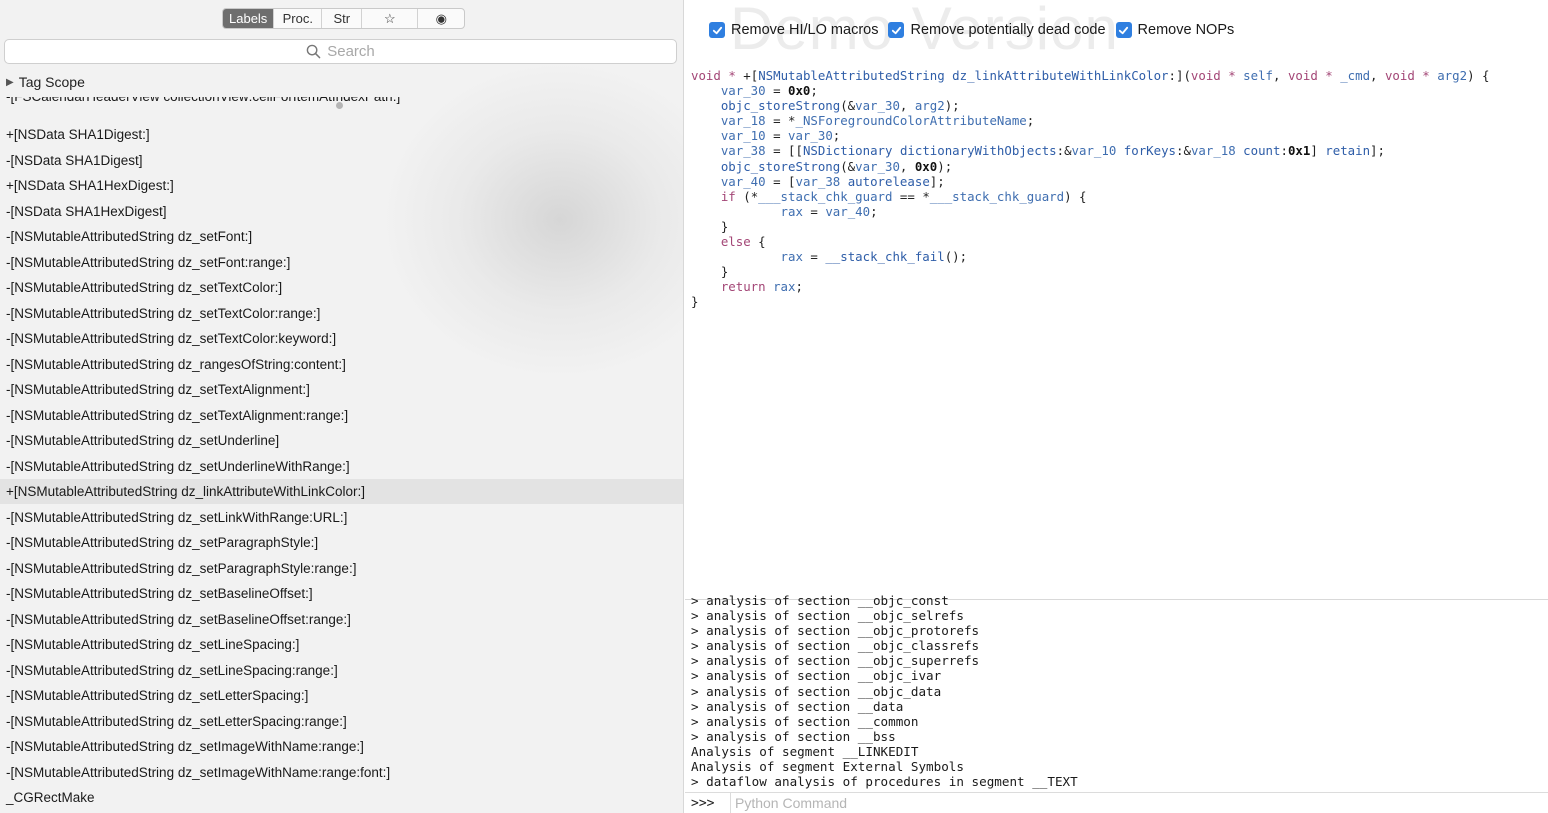 The height and width of the screenshot is (813, 1548). I want to click on list-item: -[NSData SHA1HexDigest], so click(341, 211).